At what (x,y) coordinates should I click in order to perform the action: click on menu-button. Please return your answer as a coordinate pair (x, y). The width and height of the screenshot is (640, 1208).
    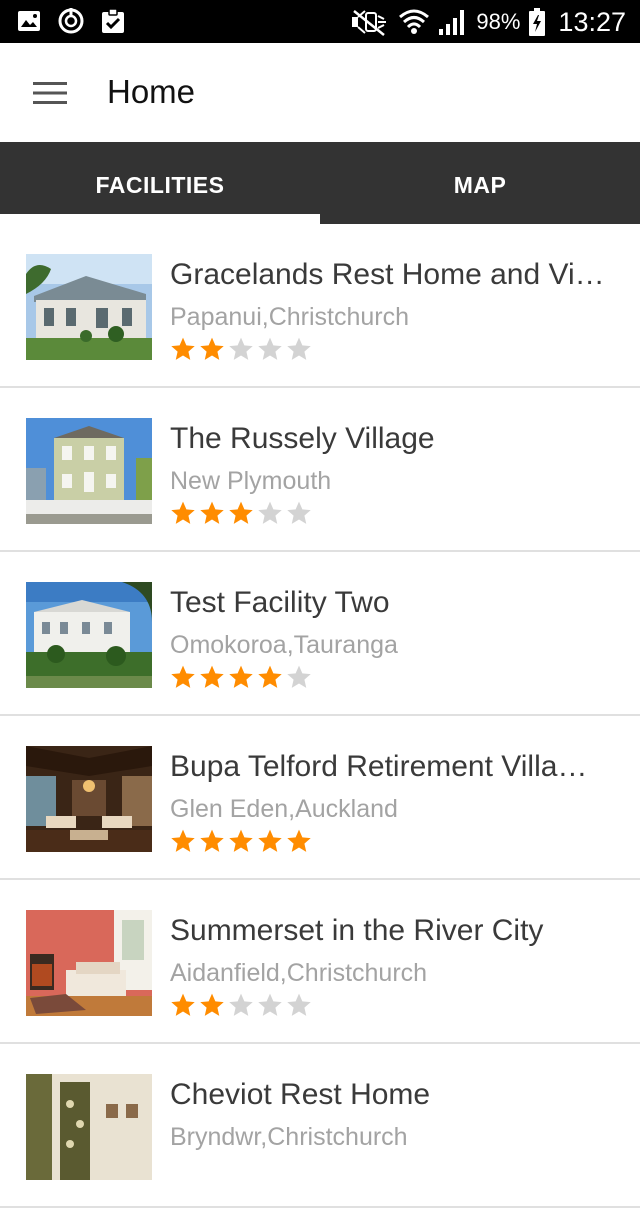
    Looking at the image, I should click on (50, 93).